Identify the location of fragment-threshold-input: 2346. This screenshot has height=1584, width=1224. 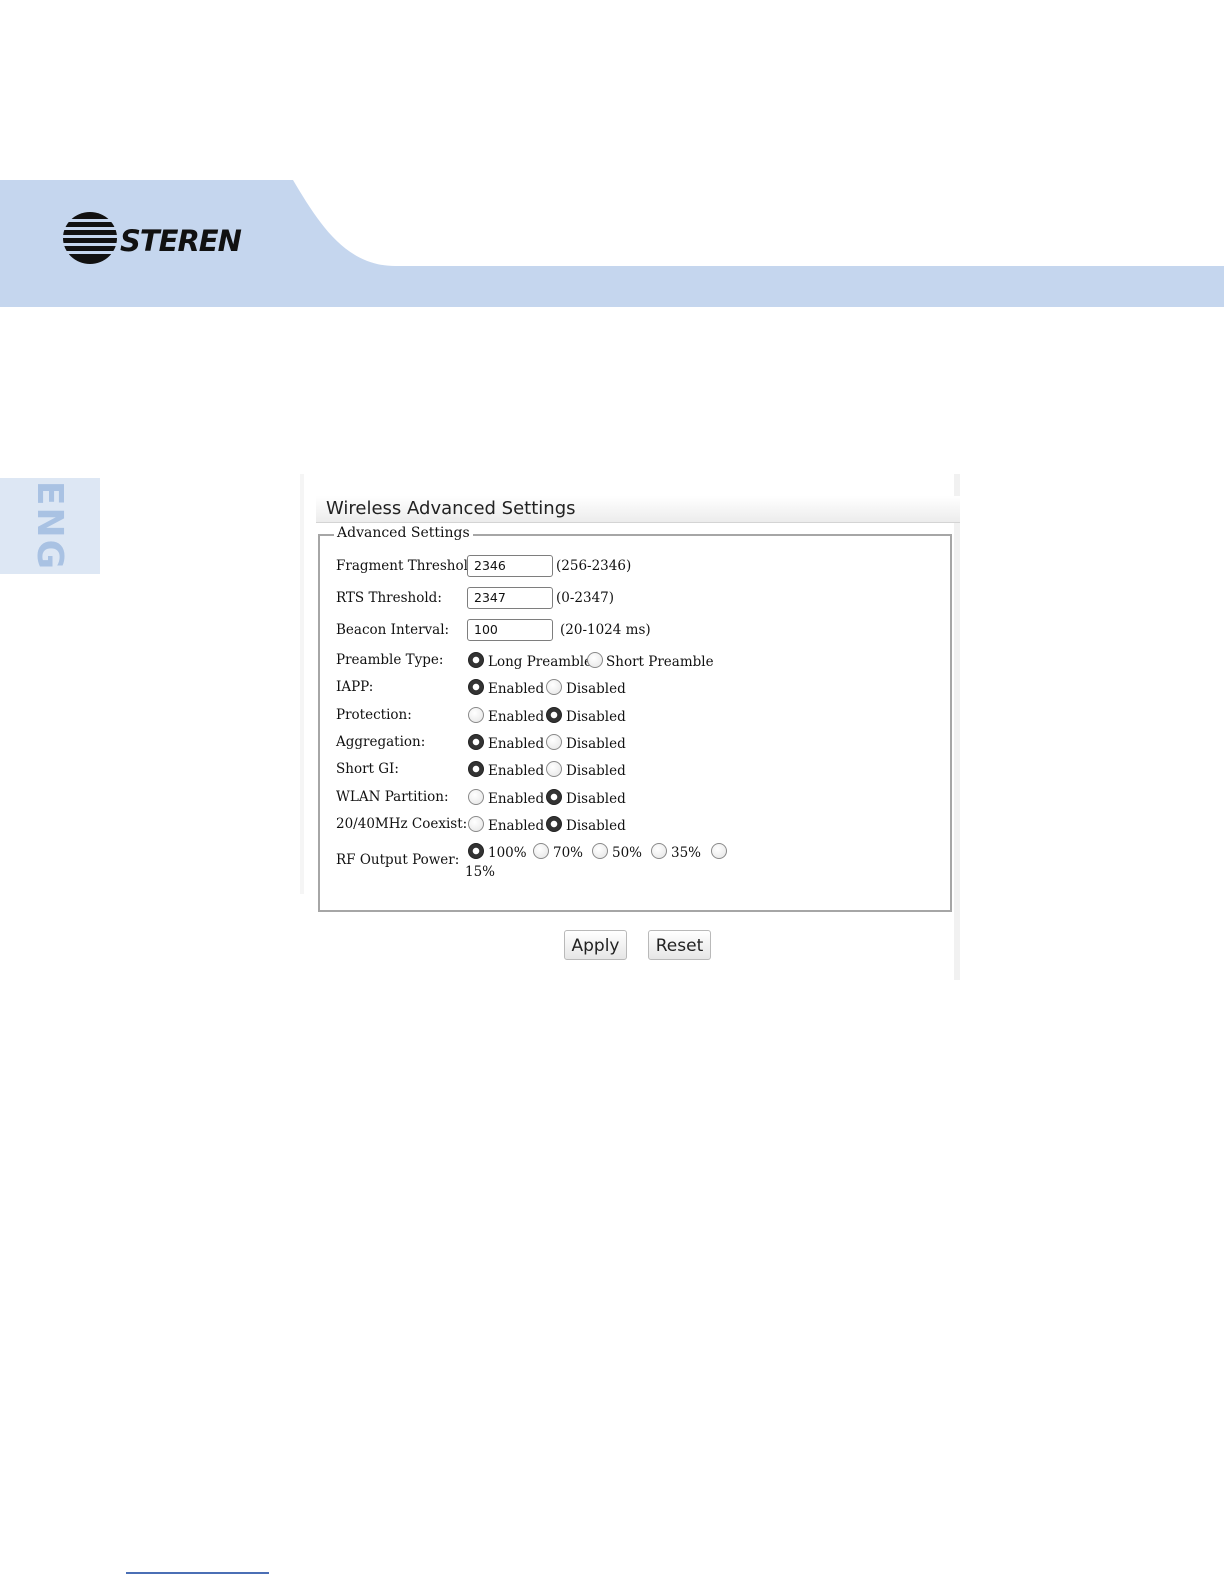
(510, 566).